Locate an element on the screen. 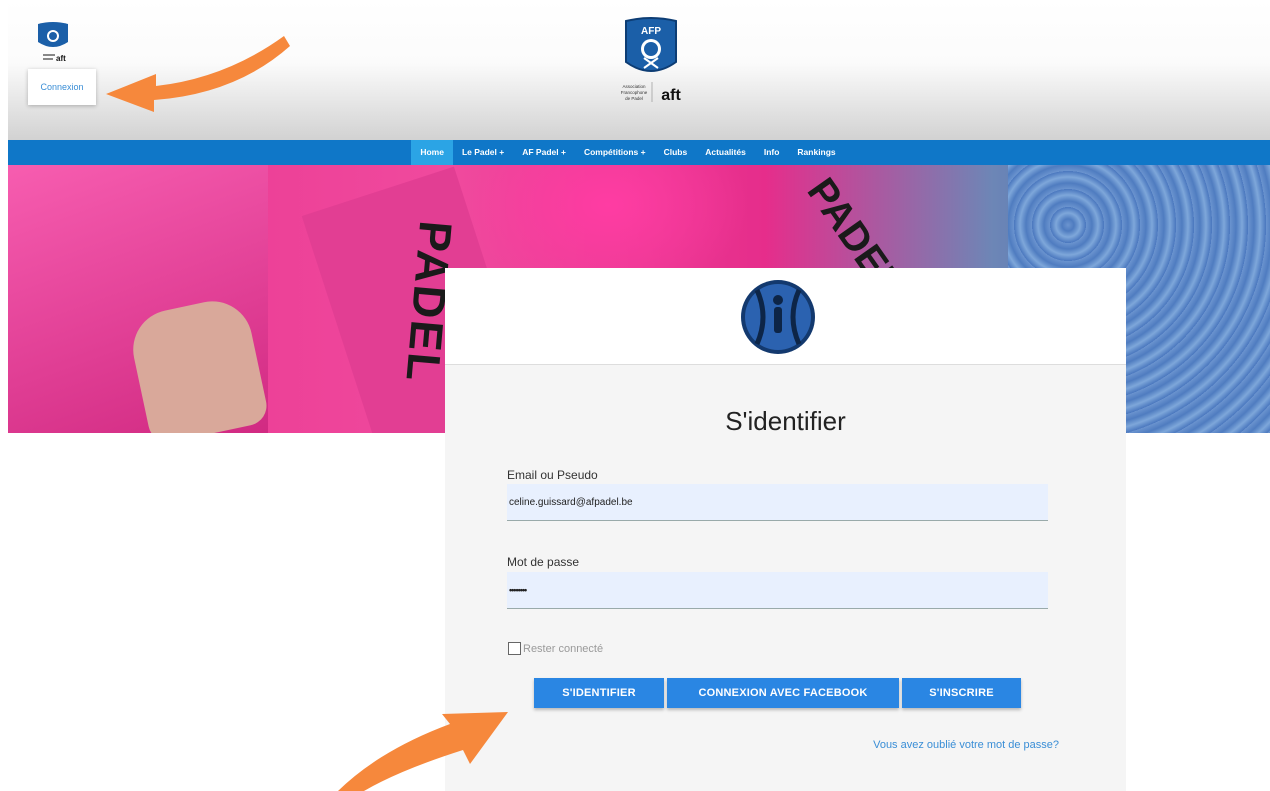  logo-brand: aft is located at coordinates (671, 95).